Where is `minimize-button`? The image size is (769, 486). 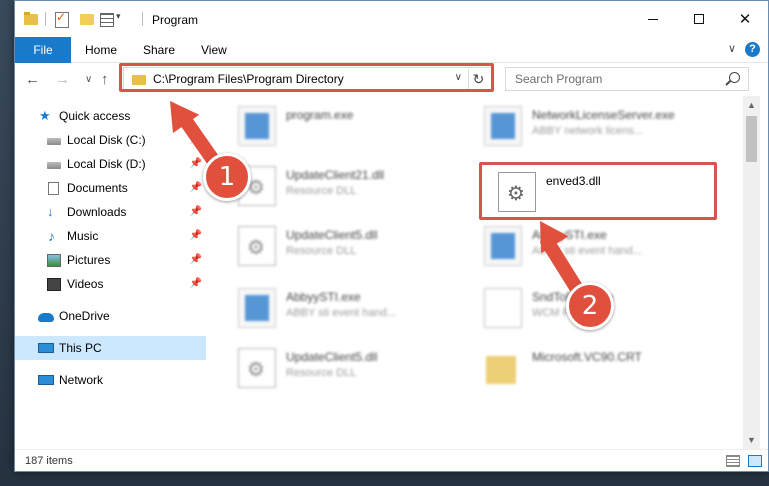 minimize-button is located at coordinates (653, 19).